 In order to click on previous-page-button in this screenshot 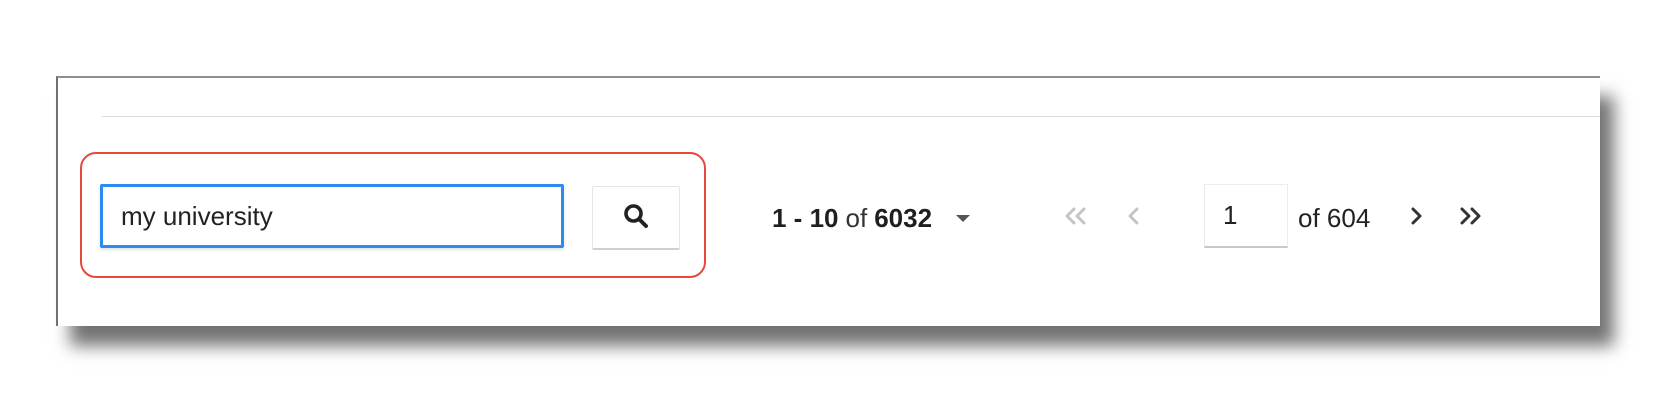, I will do `click(1134, 218)`.